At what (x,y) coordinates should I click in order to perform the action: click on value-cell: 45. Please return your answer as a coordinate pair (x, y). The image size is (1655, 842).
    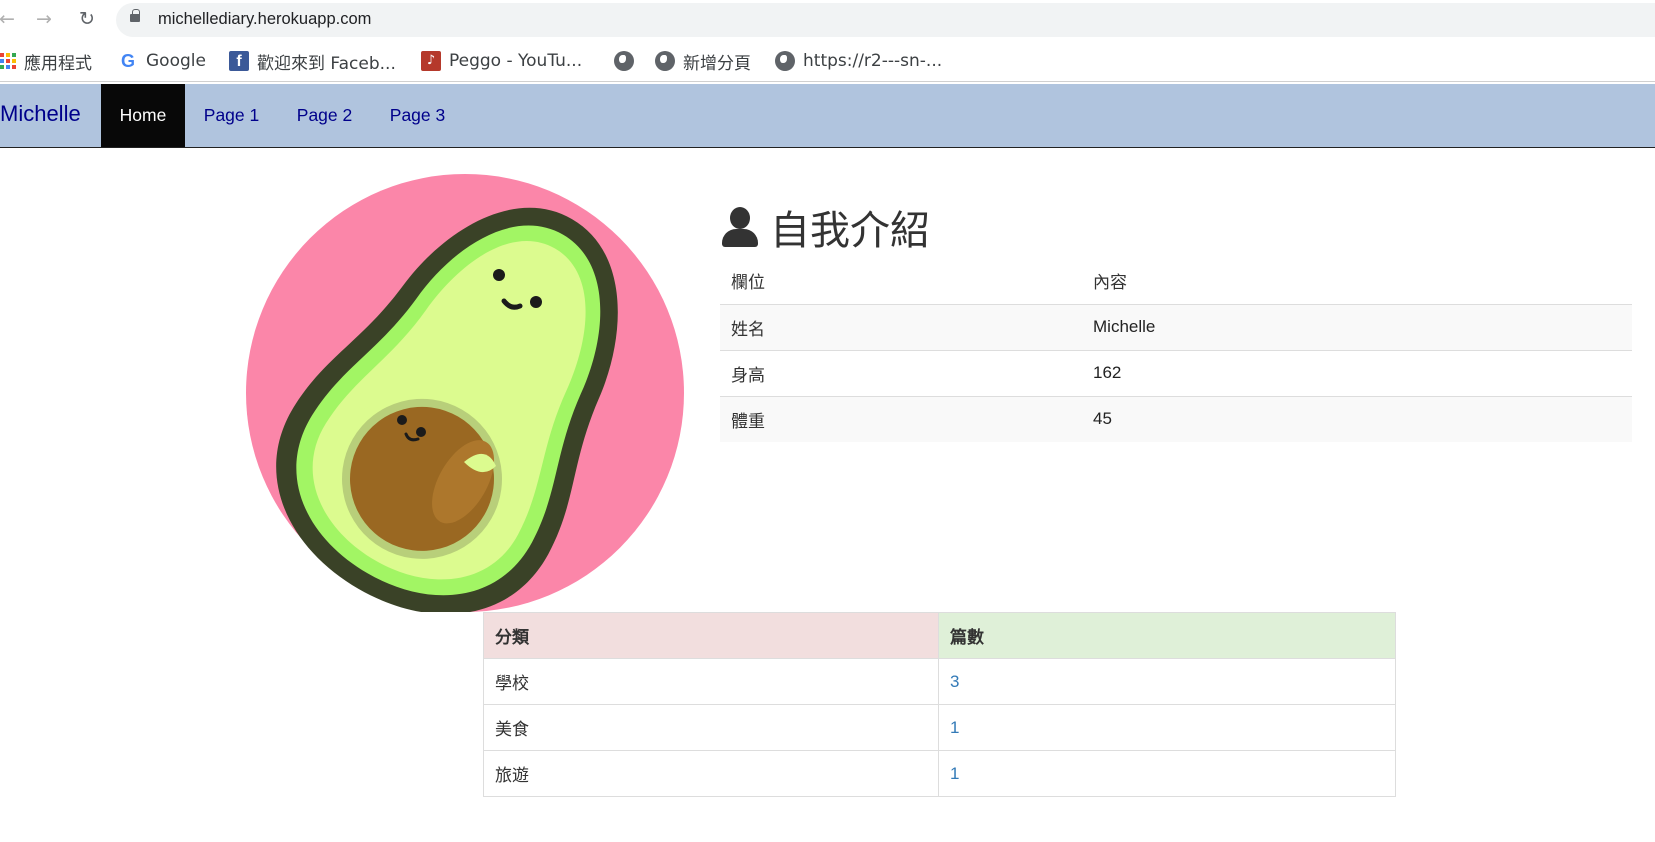
    Looking at the image, I should click on (1357, 418).